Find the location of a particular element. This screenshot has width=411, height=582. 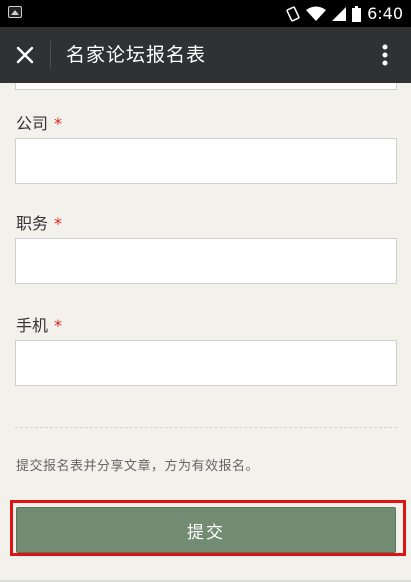

status-left is located at coordinates (15, 12).